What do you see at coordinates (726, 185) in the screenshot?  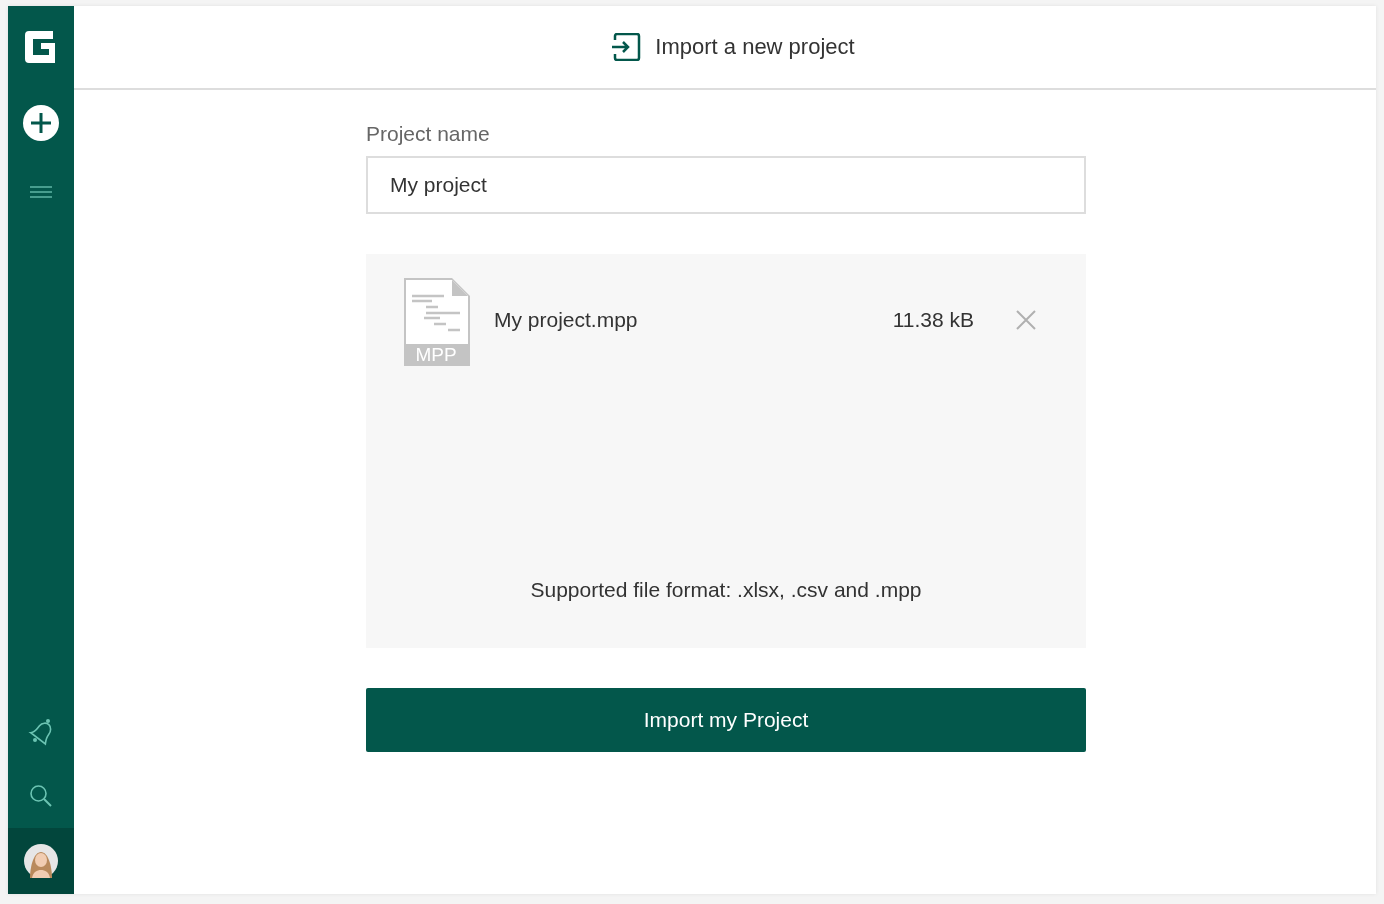 I see `project-name-field: My project` at bounding box center [726, 185].